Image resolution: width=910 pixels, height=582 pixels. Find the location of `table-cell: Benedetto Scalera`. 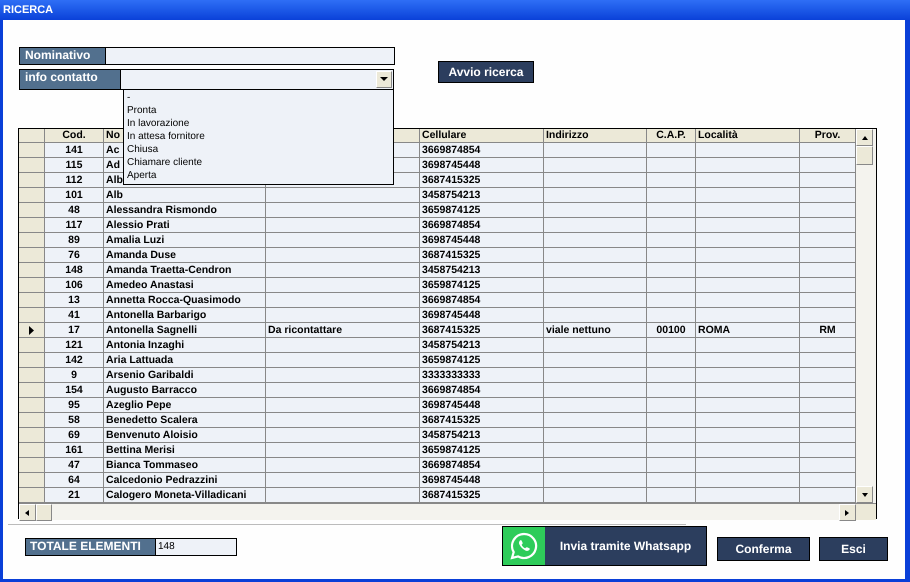

table-cell: Benedetto Scalera is located at coordinates (185, 420).